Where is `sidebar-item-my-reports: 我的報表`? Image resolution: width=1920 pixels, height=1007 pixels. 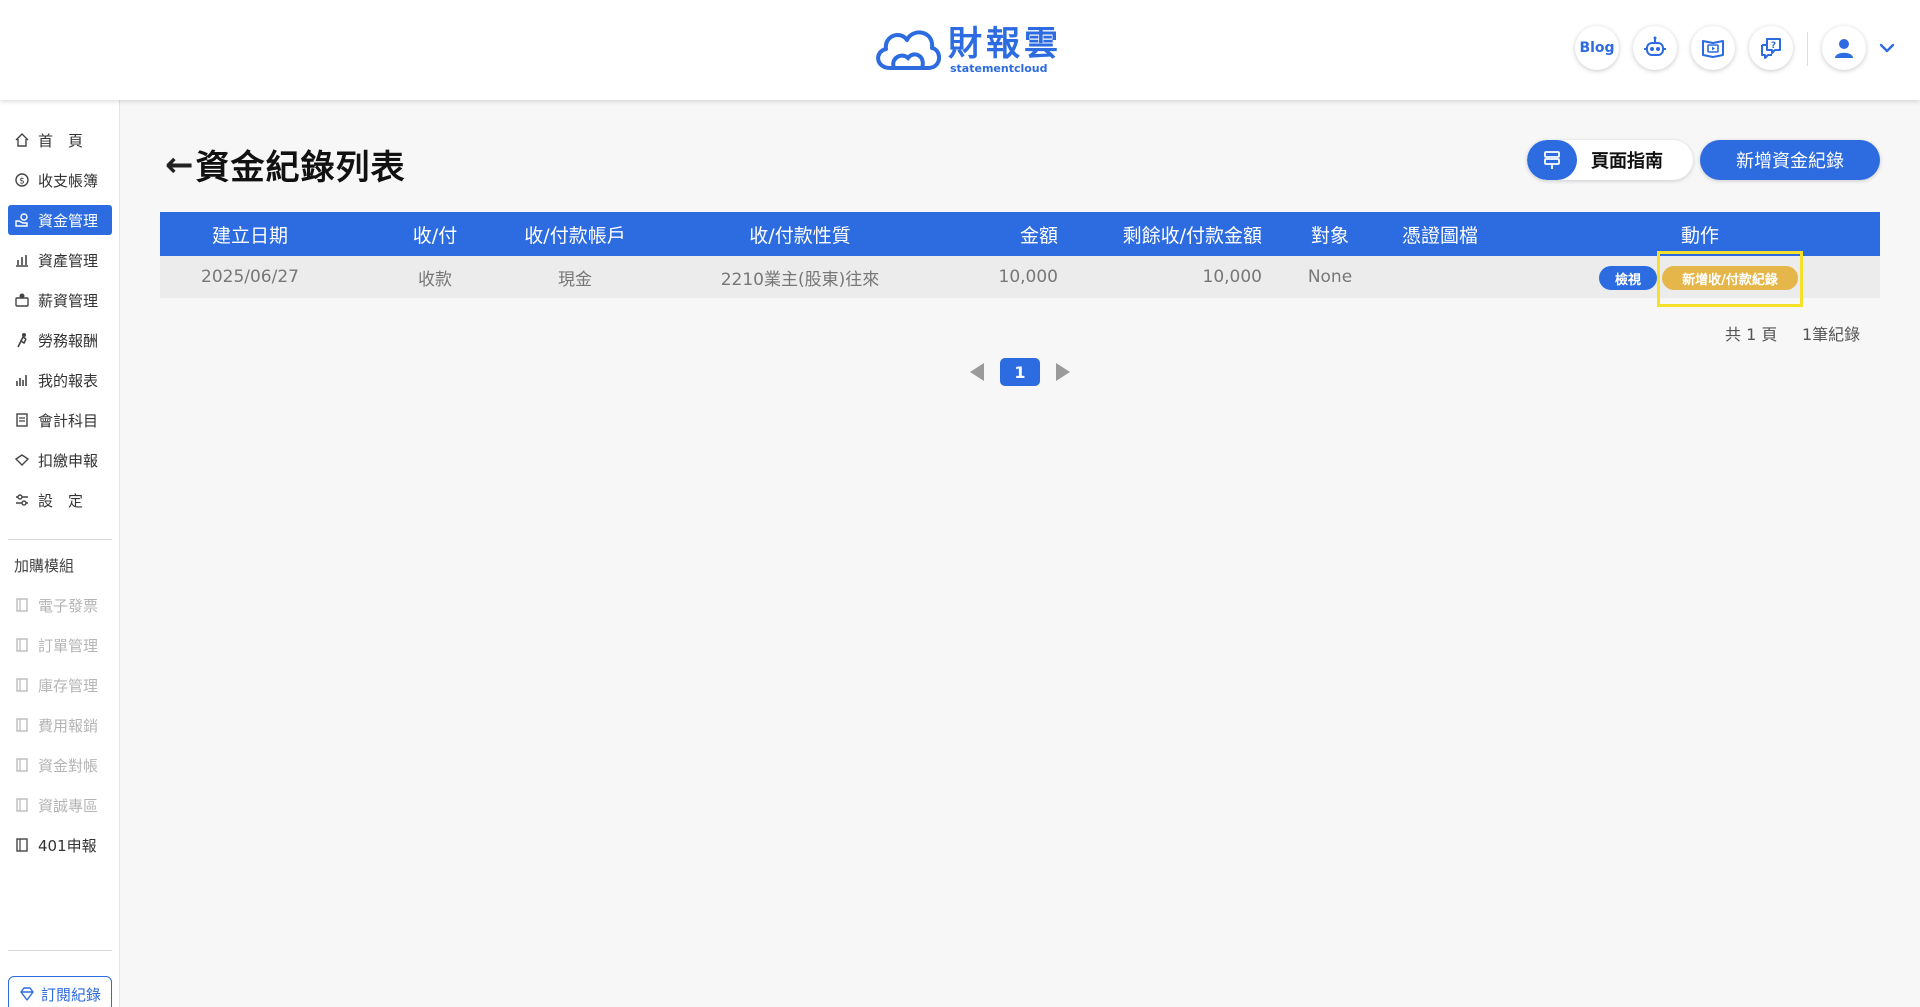
sidebar-item-my-reports: 我的報表 is located at coordinates (60, 380).